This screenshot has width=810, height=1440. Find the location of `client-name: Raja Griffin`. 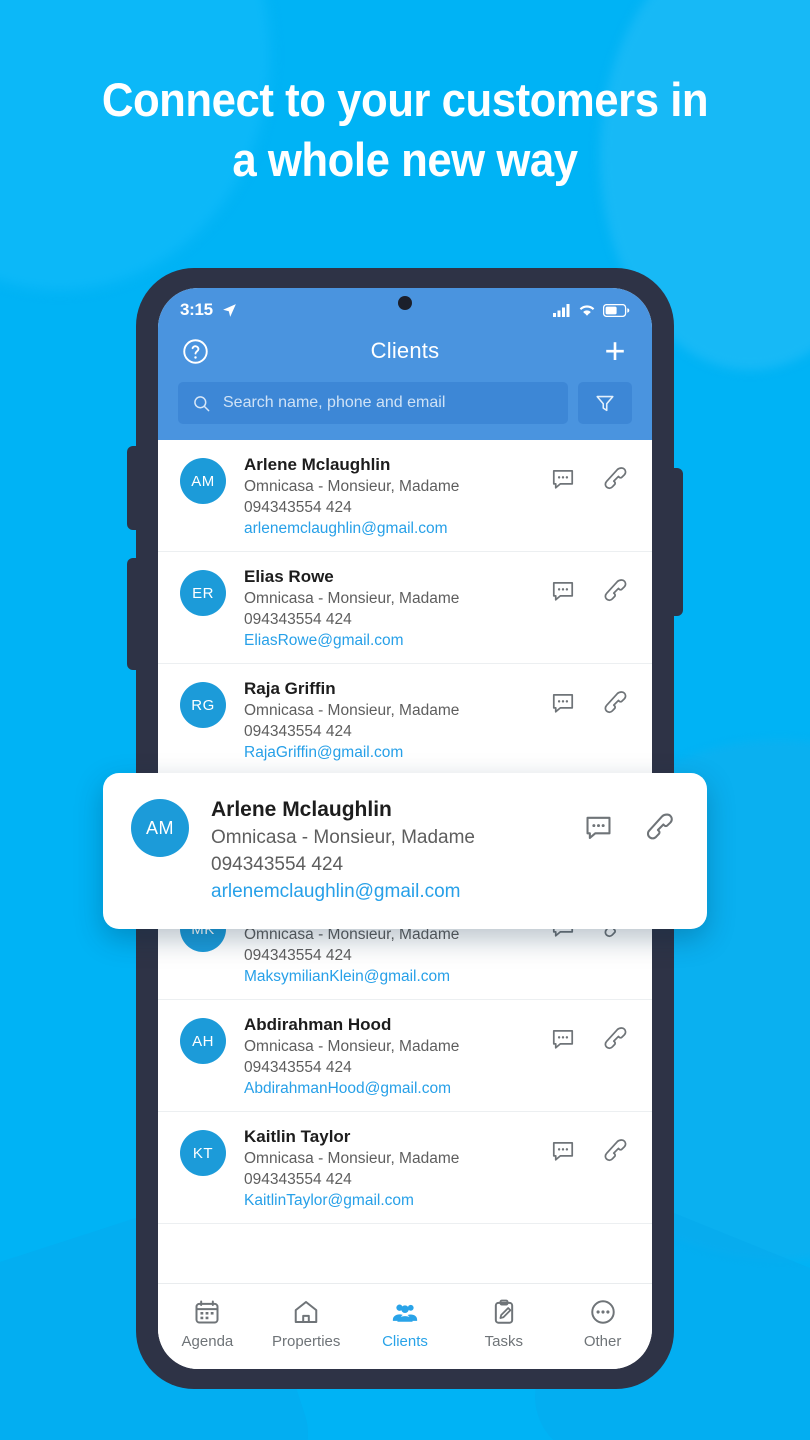

client-name: Raja Griffin is located at coordinates (290, 688).